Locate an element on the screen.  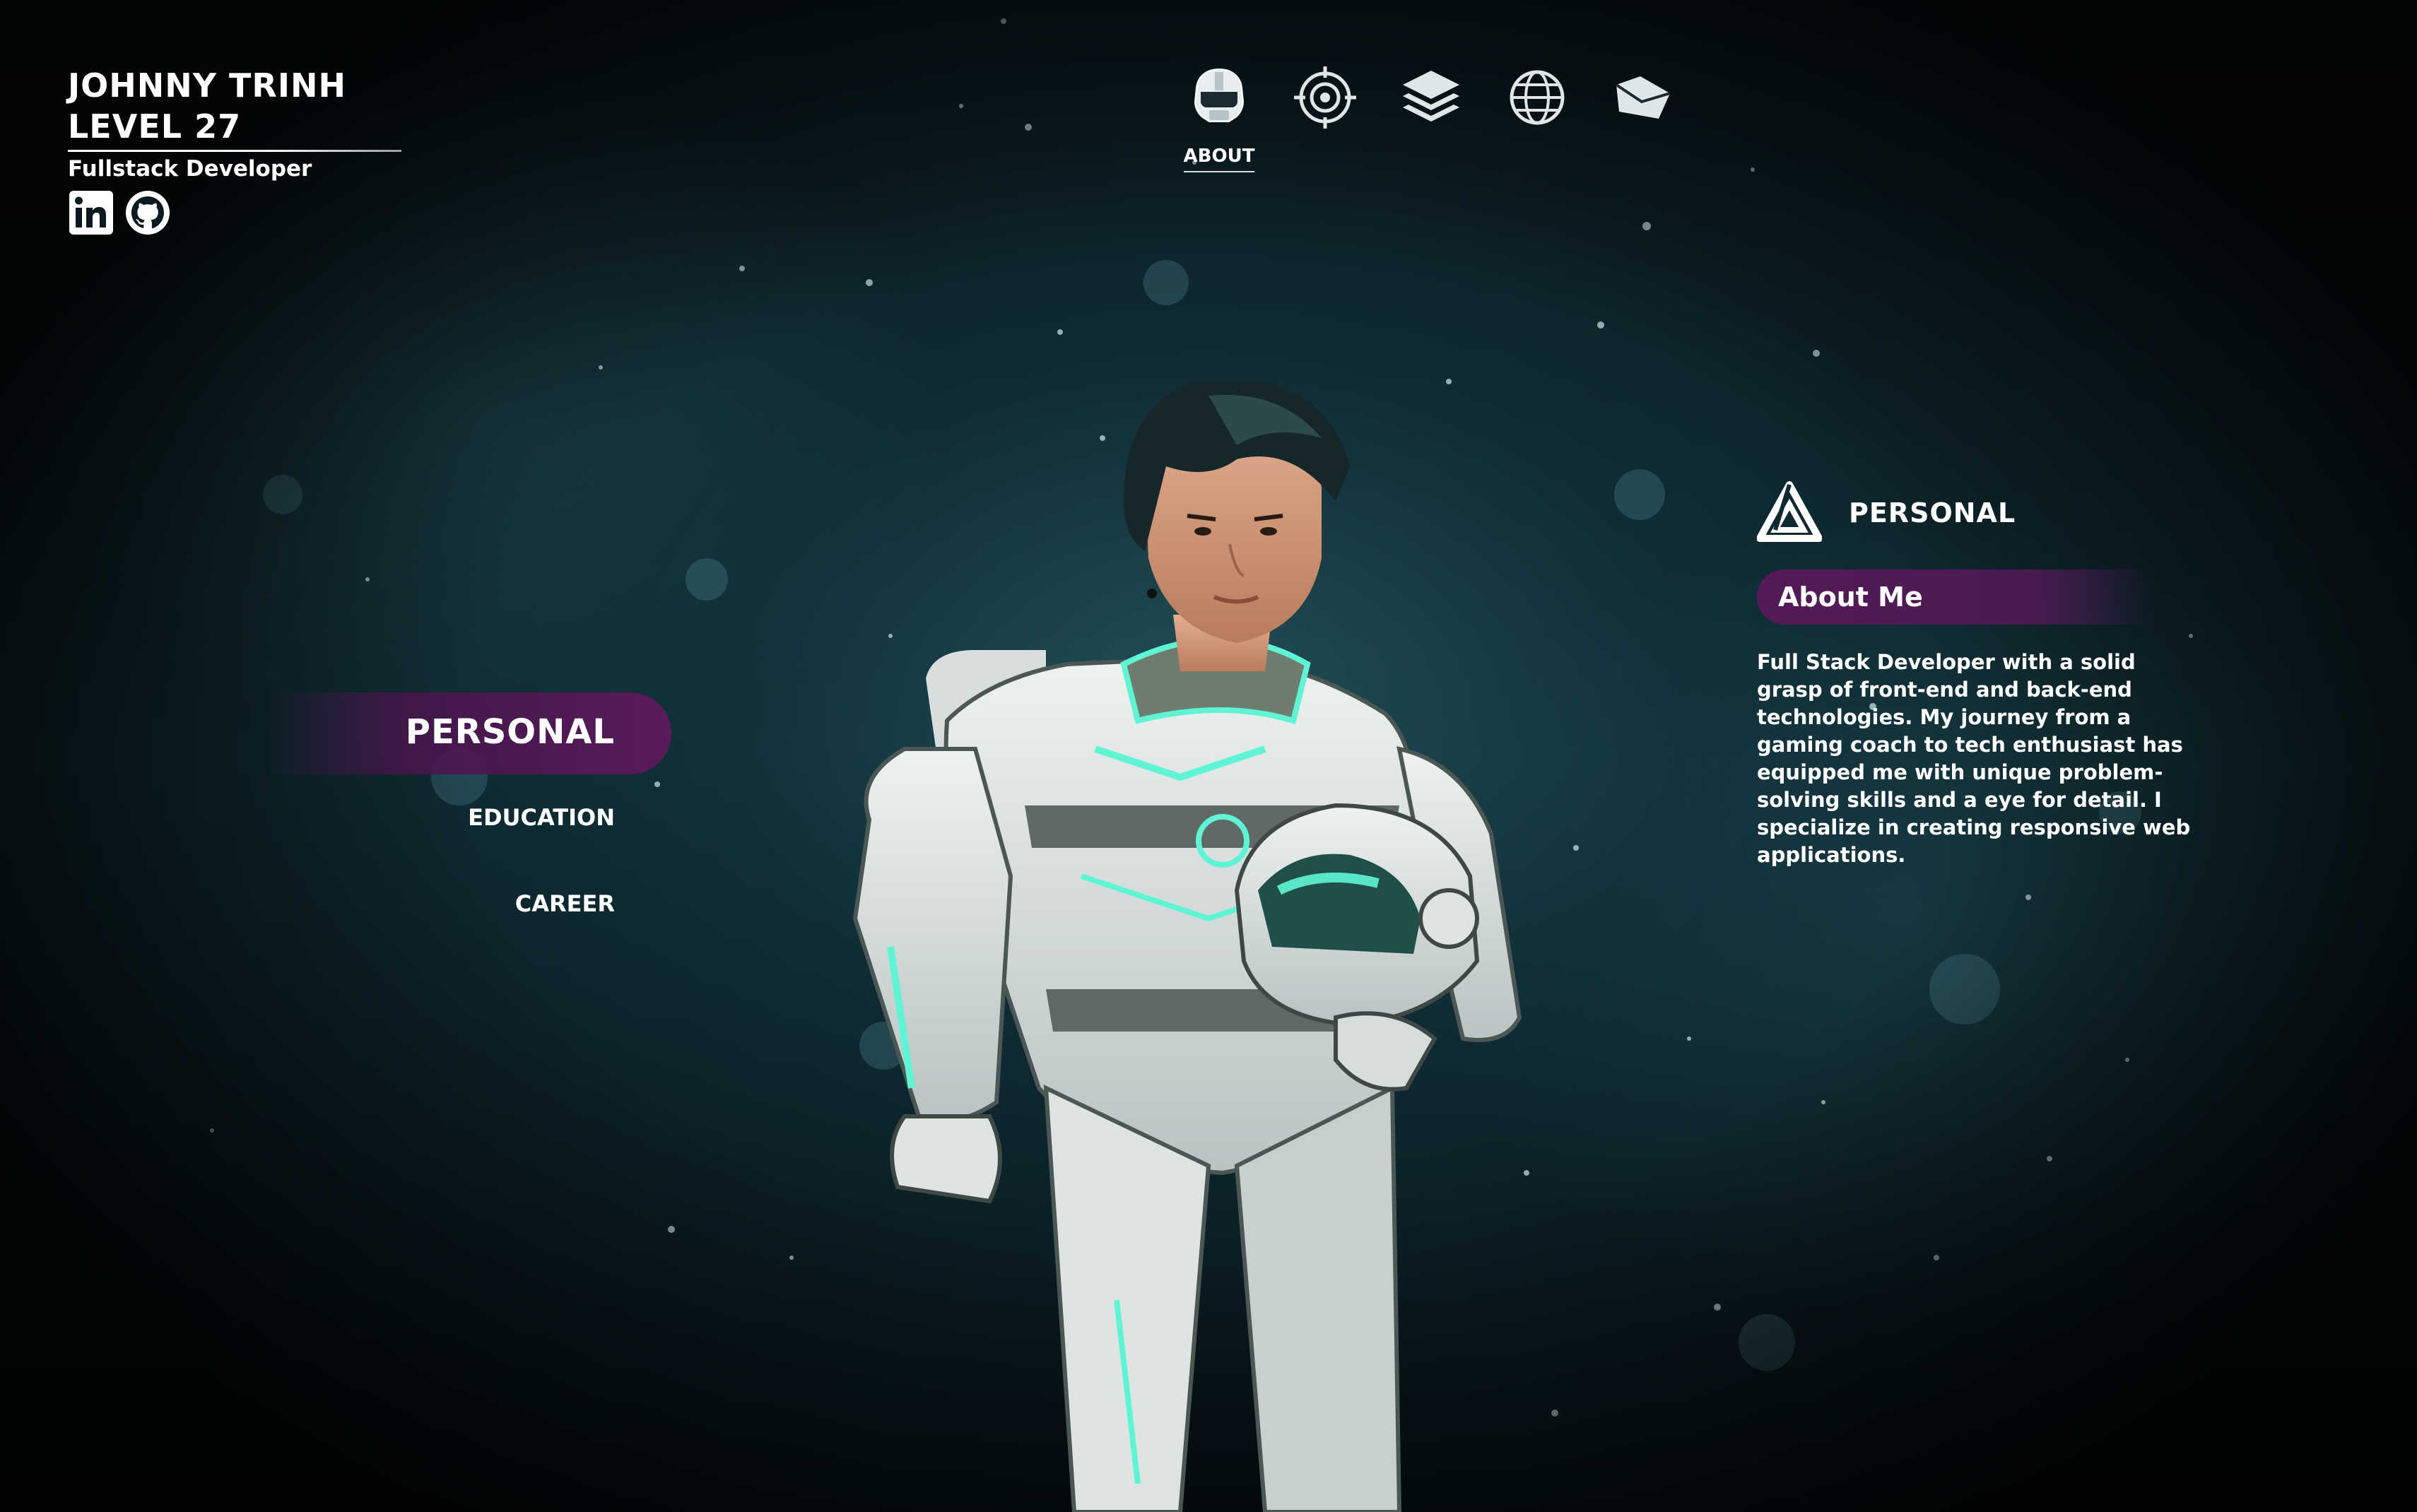
section-education: EDUCATION is located at coordinates (470, 818).